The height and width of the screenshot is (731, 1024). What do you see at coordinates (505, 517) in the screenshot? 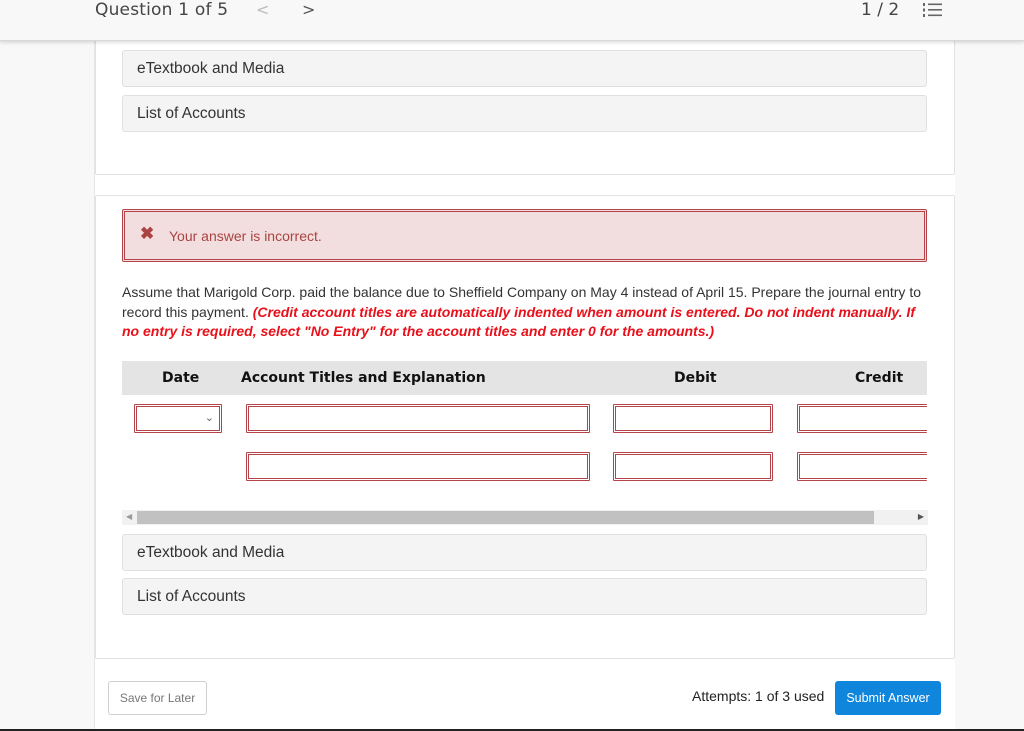
I see `scrollbar-thumb` at bounding box center [505, 517].